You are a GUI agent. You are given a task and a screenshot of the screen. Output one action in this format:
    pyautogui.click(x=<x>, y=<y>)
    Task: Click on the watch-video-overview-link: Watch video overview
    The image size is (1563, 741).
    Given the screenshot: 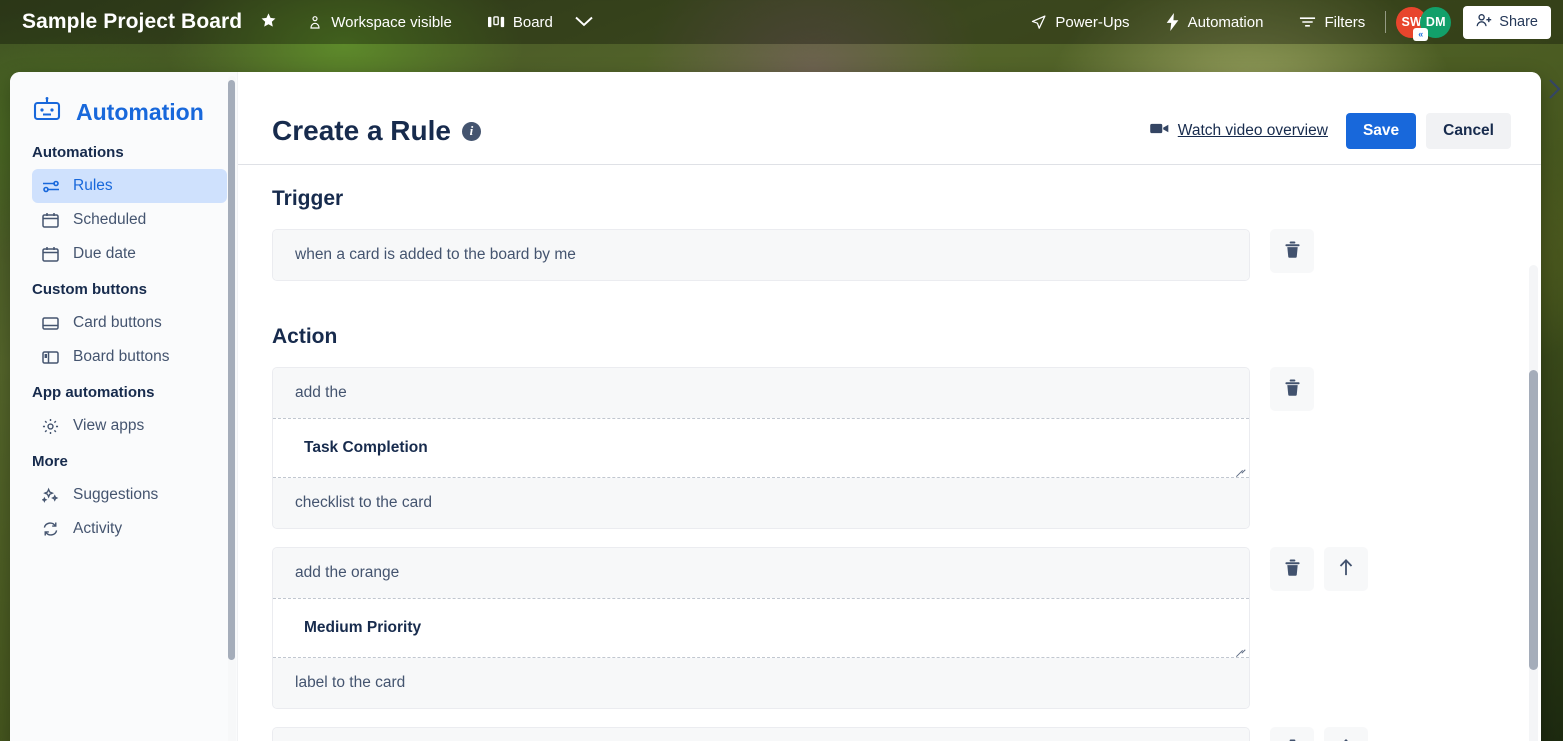 What is the action you would take?
    pyautogui.click(x=1238, y=131)
    